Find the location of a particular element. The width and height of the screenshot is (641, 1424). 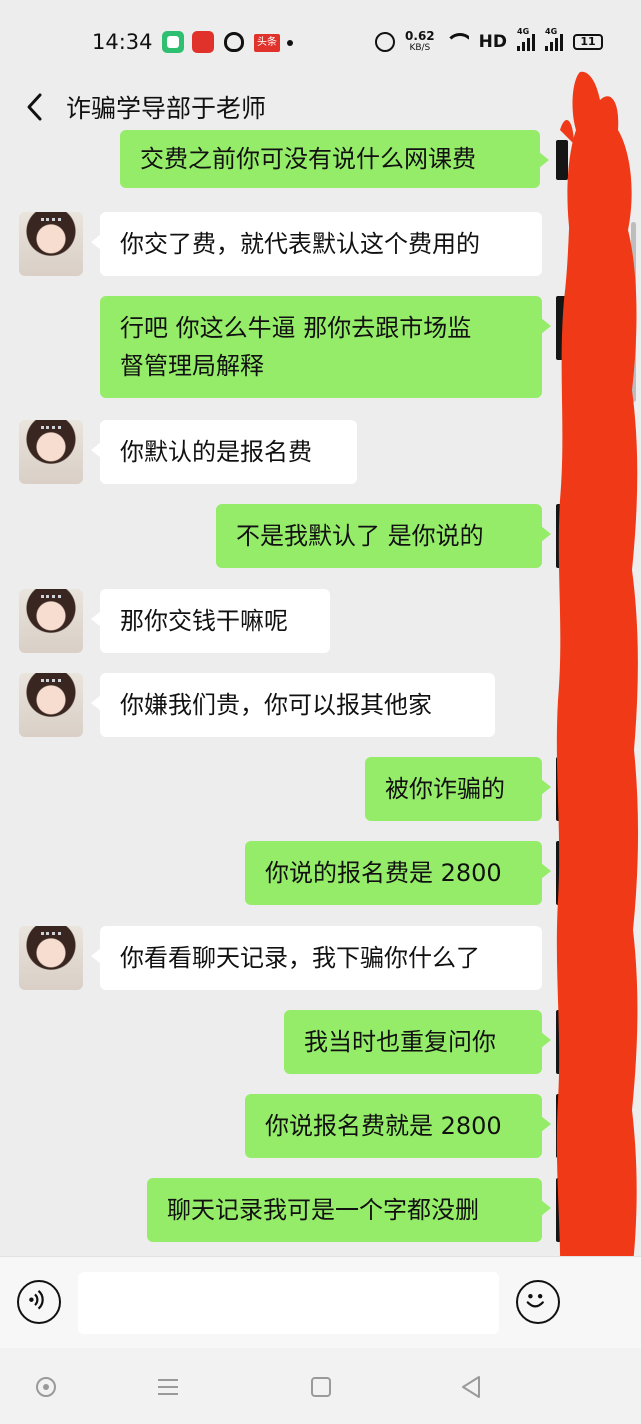

more-notifications-dot-icon is located at coordinates (290, 43).